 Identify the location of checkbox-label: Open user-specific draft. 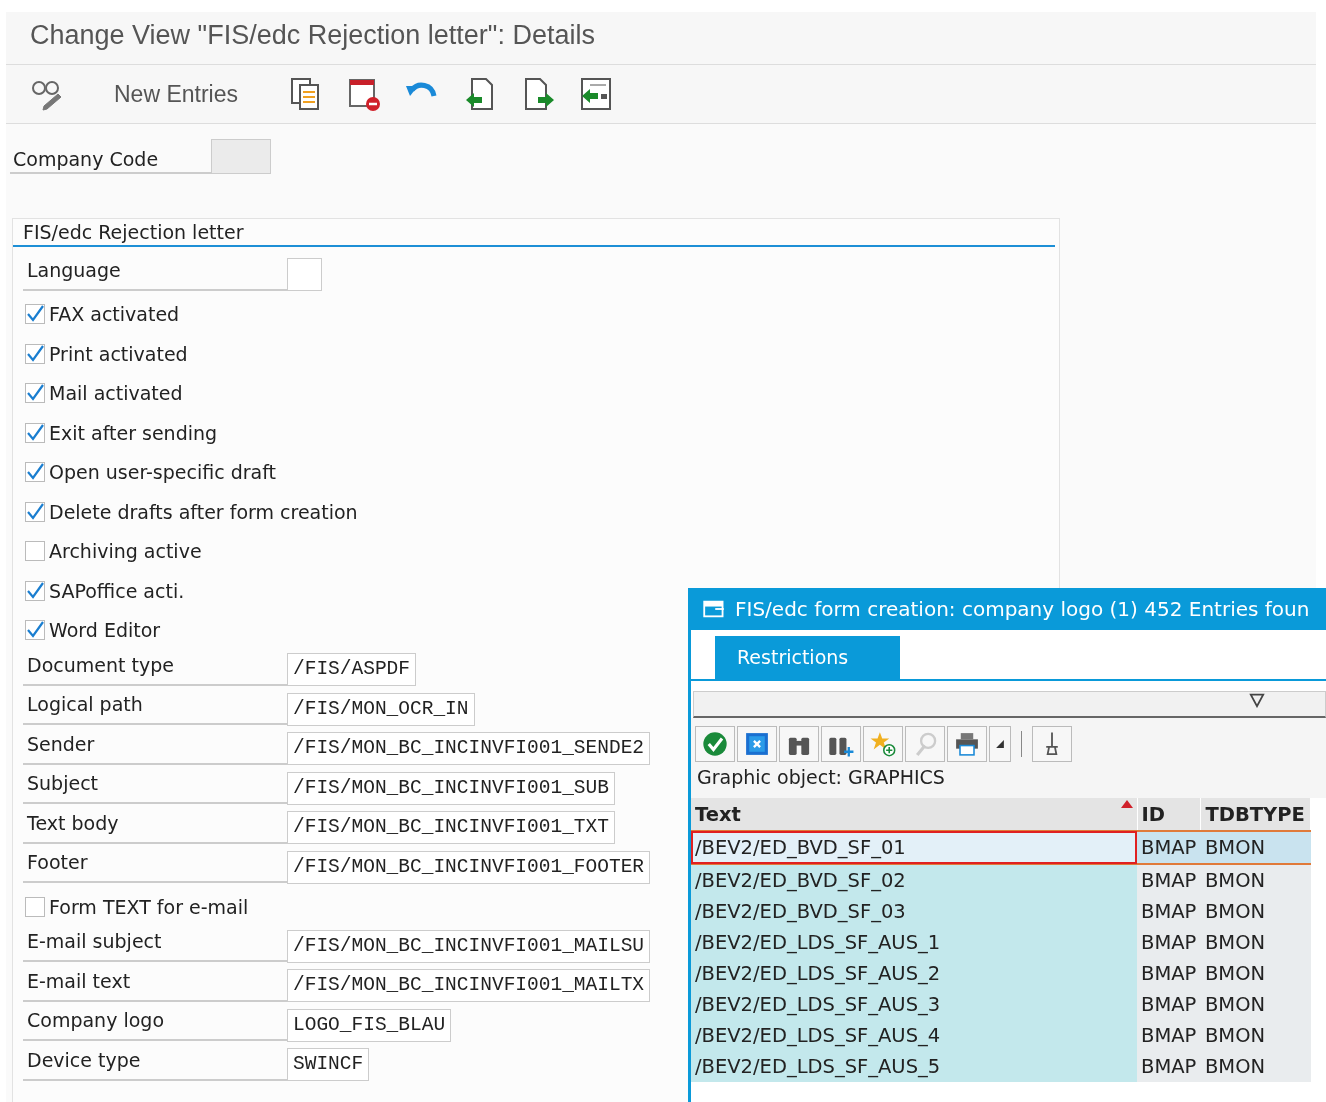
(163, 472).